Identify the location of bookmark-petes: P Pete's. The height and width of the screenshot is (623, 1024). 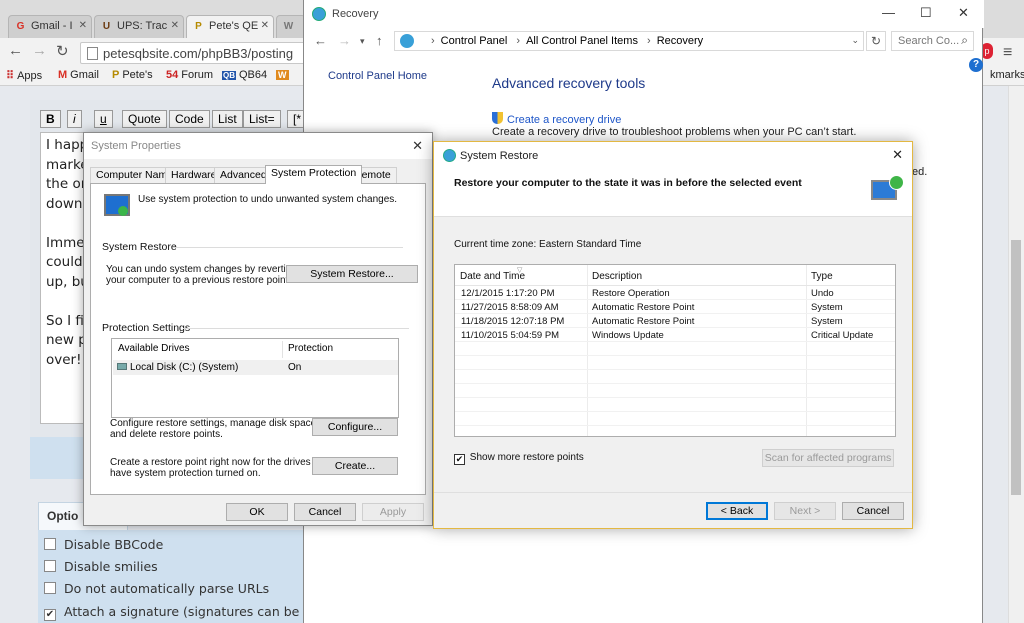
(132, 75).